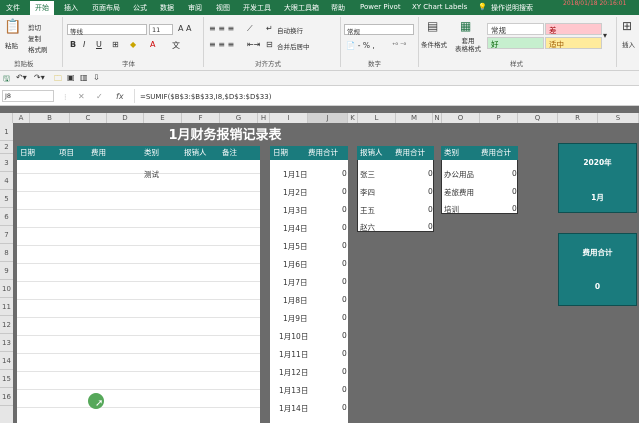 The width and height of the screenshot is (639, 423). Describe the element at coordinates (38, 49) in the screenshot. I see `format-painter-button: 格式刷` at that location.